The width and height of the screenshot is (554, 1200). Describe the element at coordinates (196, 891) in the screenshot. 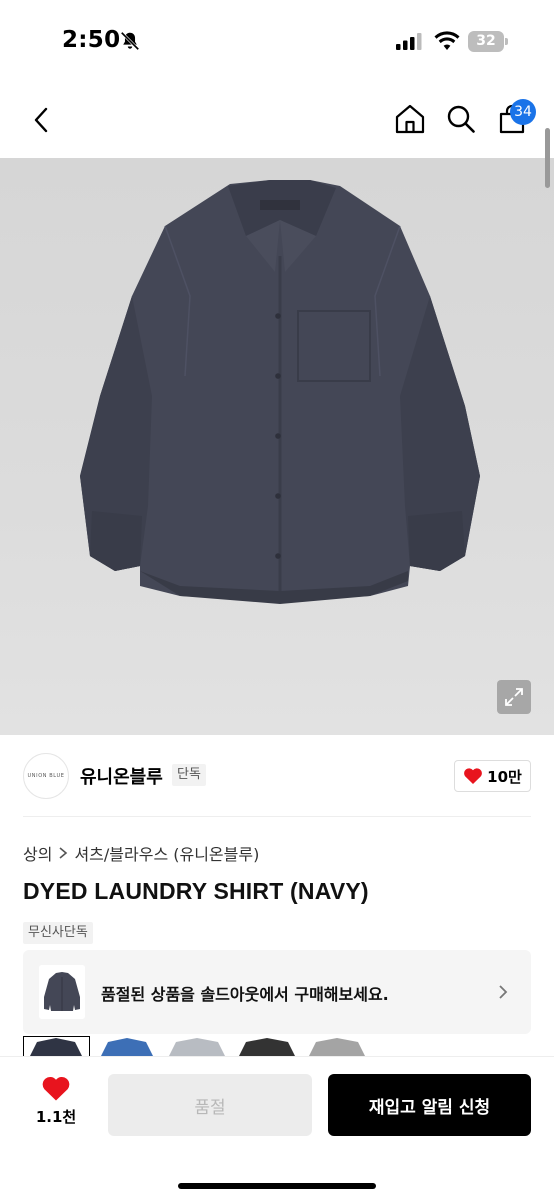

I see `product-title: DYED LAUNDRY SHIRT (NAVY)` at that location.